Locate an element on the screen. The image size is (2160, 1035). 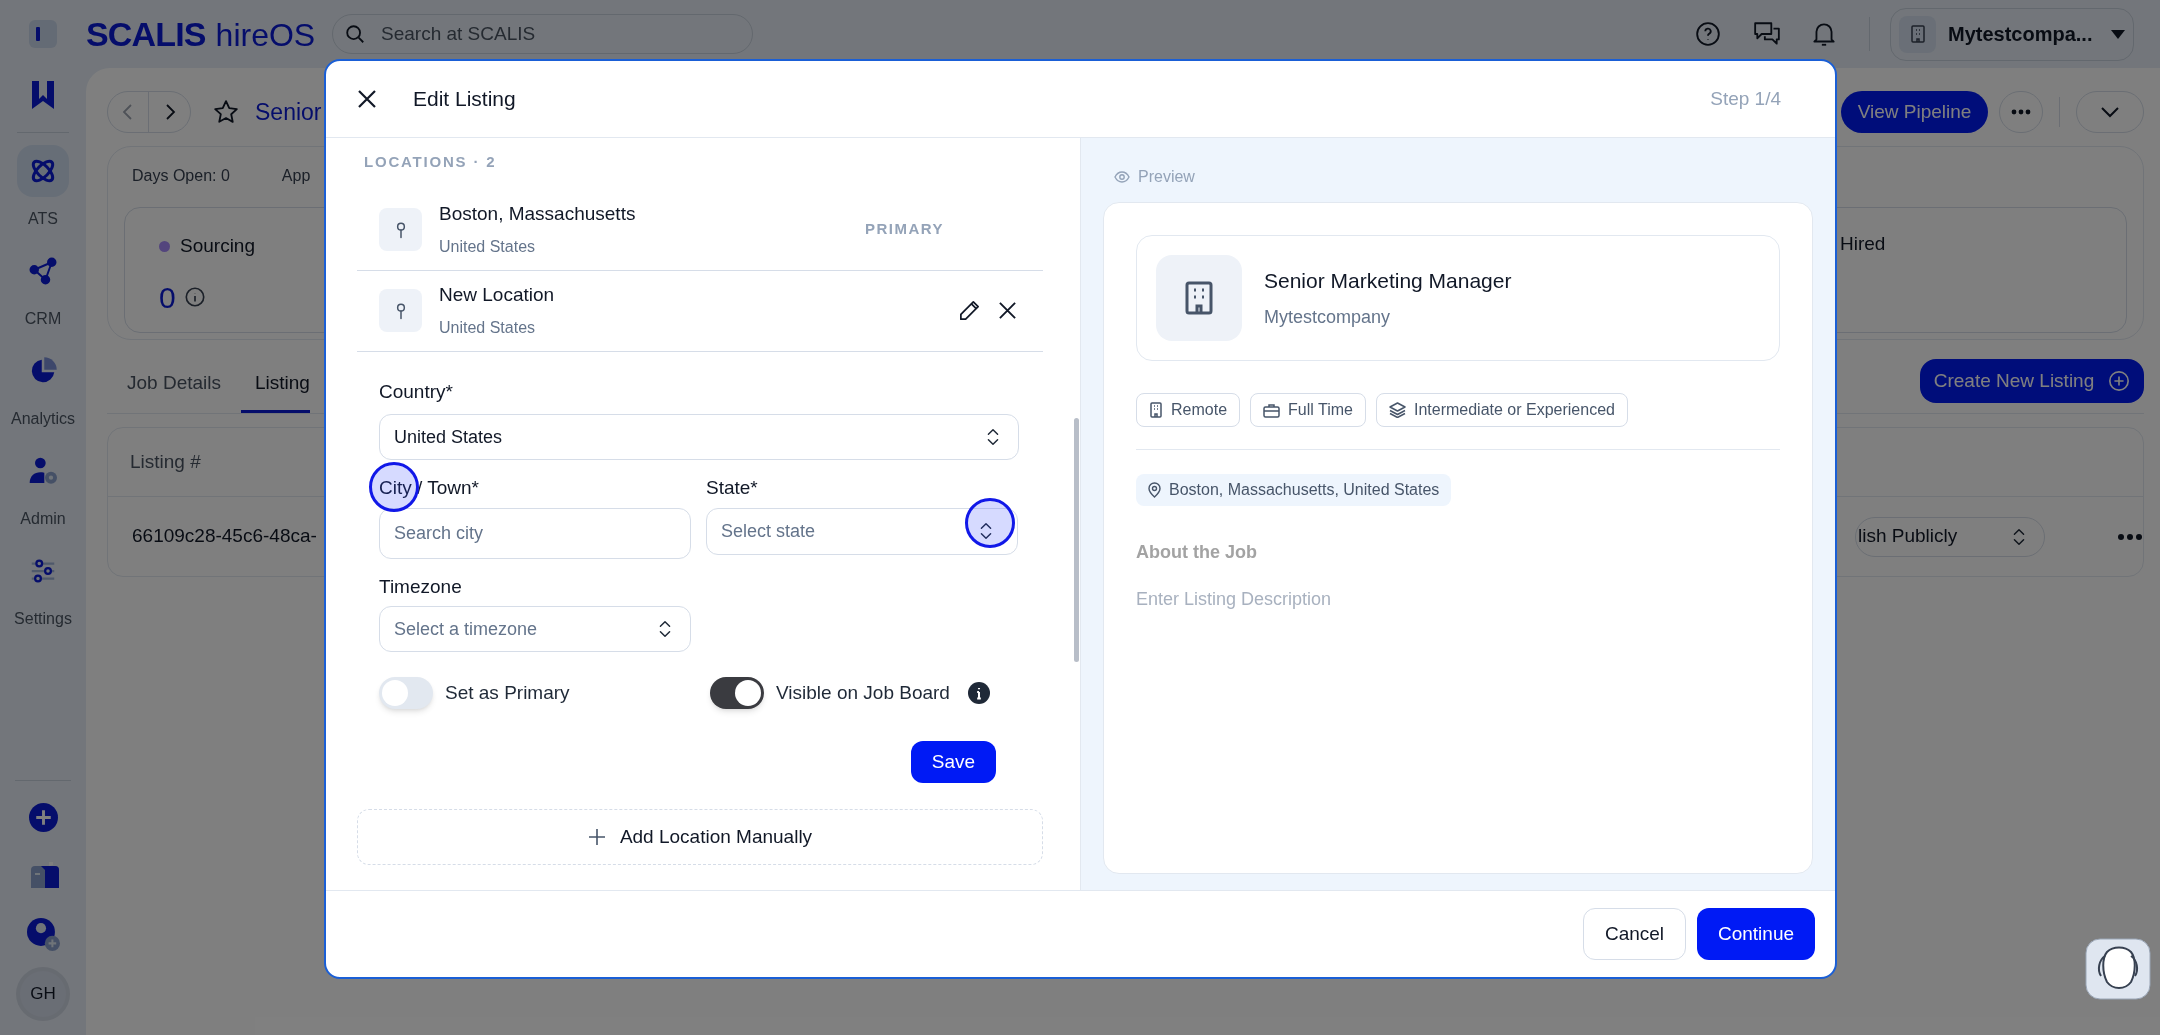
tab: Listing is located at coordinates (275, 385).